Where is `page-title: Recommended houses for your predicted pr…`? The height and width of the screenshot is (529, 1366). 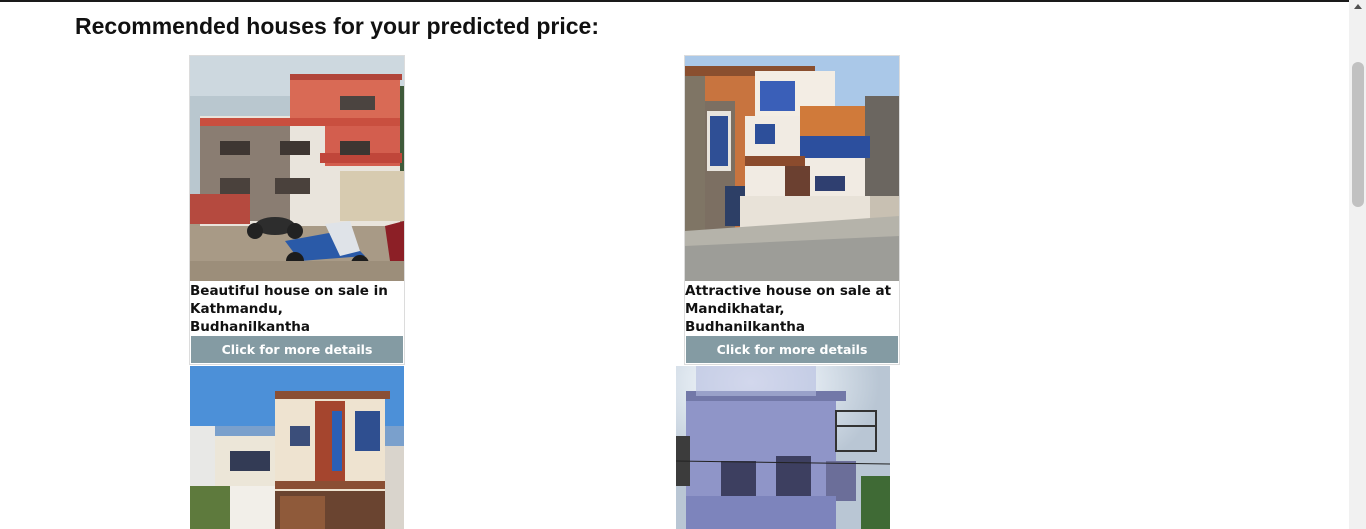
page-title: Recommended houses for your predicted pr… is located at coordinates (337, 26).